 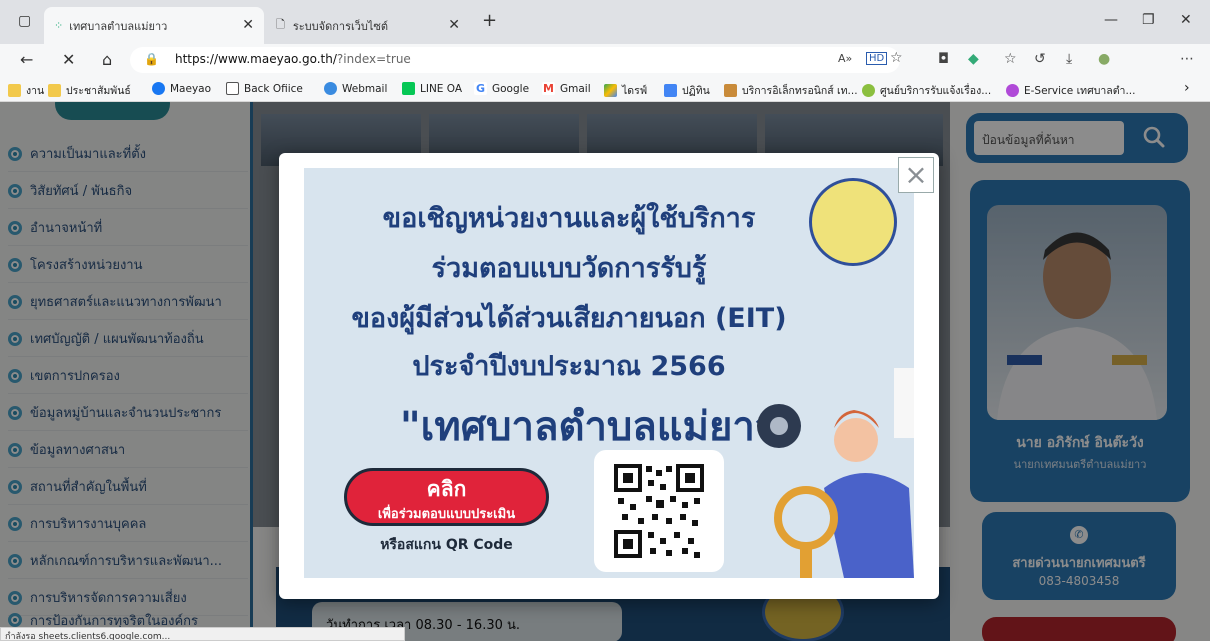 I want to click on municipality-emblem, so click(x=853, y=222).